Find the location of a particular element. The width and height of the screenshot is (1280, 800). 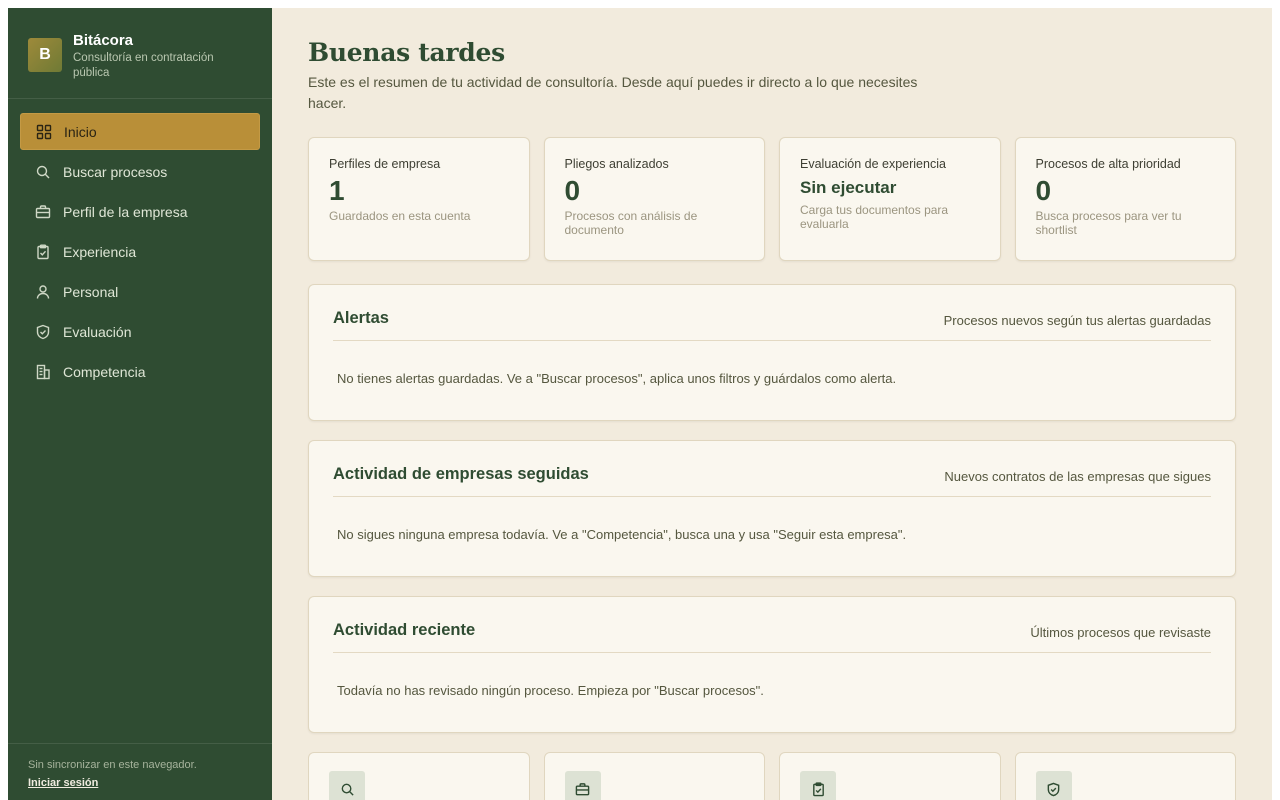

sidebar-item-competencia: Competencia is located at coordinates (140, 371).